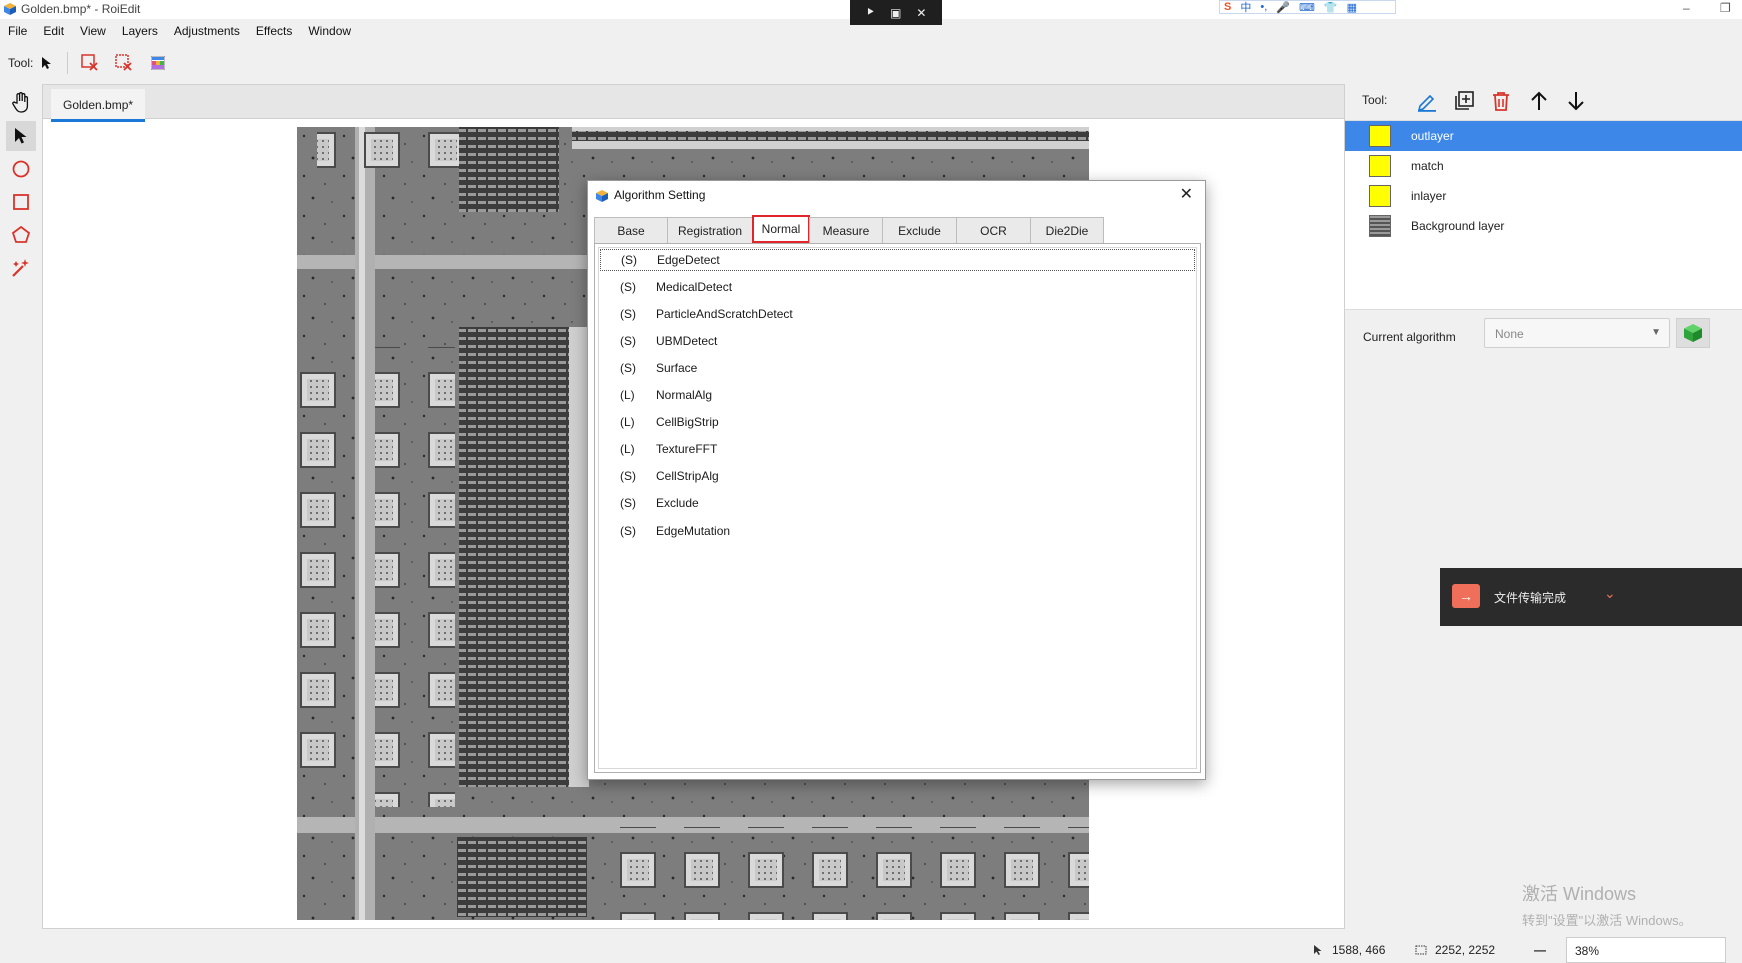 Image resolution: width=1742 pixels, height=963 pixels. Describe the element at coordinates (897, 476) in the screenshot. I see `list-item: (S) CellStripAlg` at that location.